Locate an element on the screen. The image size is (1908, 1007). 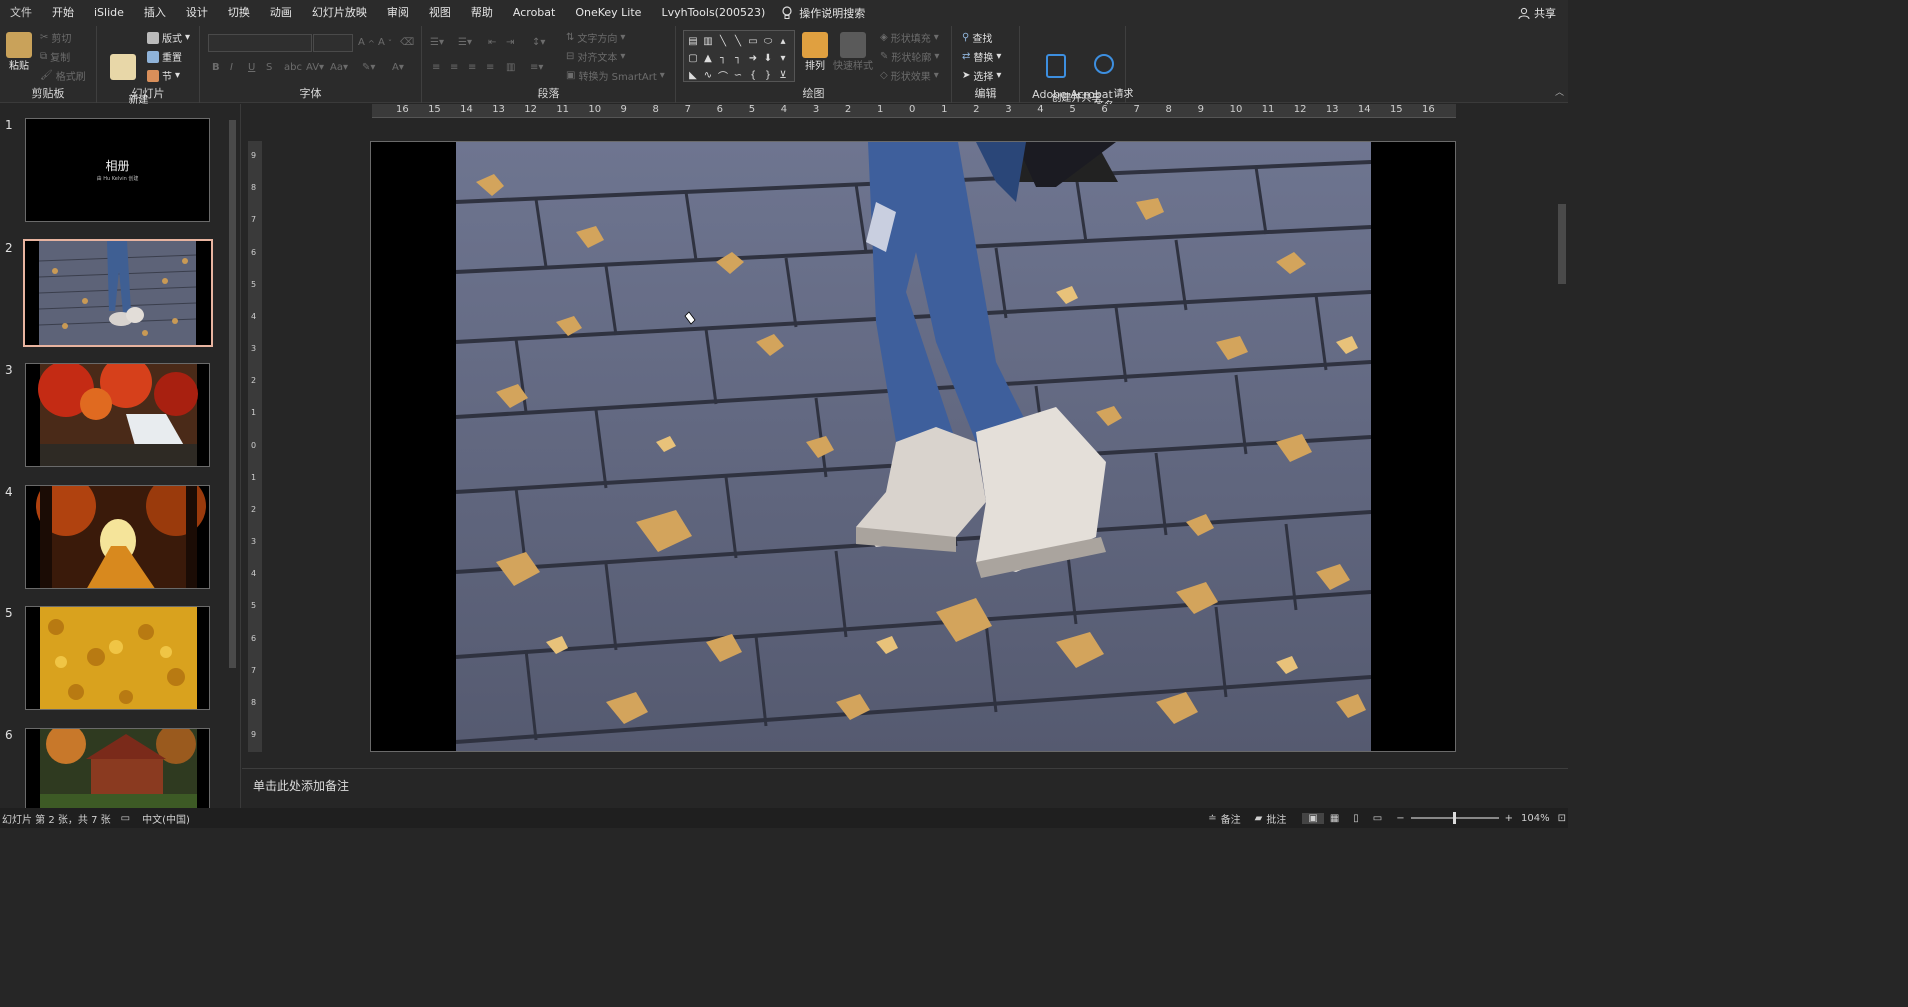
align-center-icon: ≡ is located at coordinates (454, 67).